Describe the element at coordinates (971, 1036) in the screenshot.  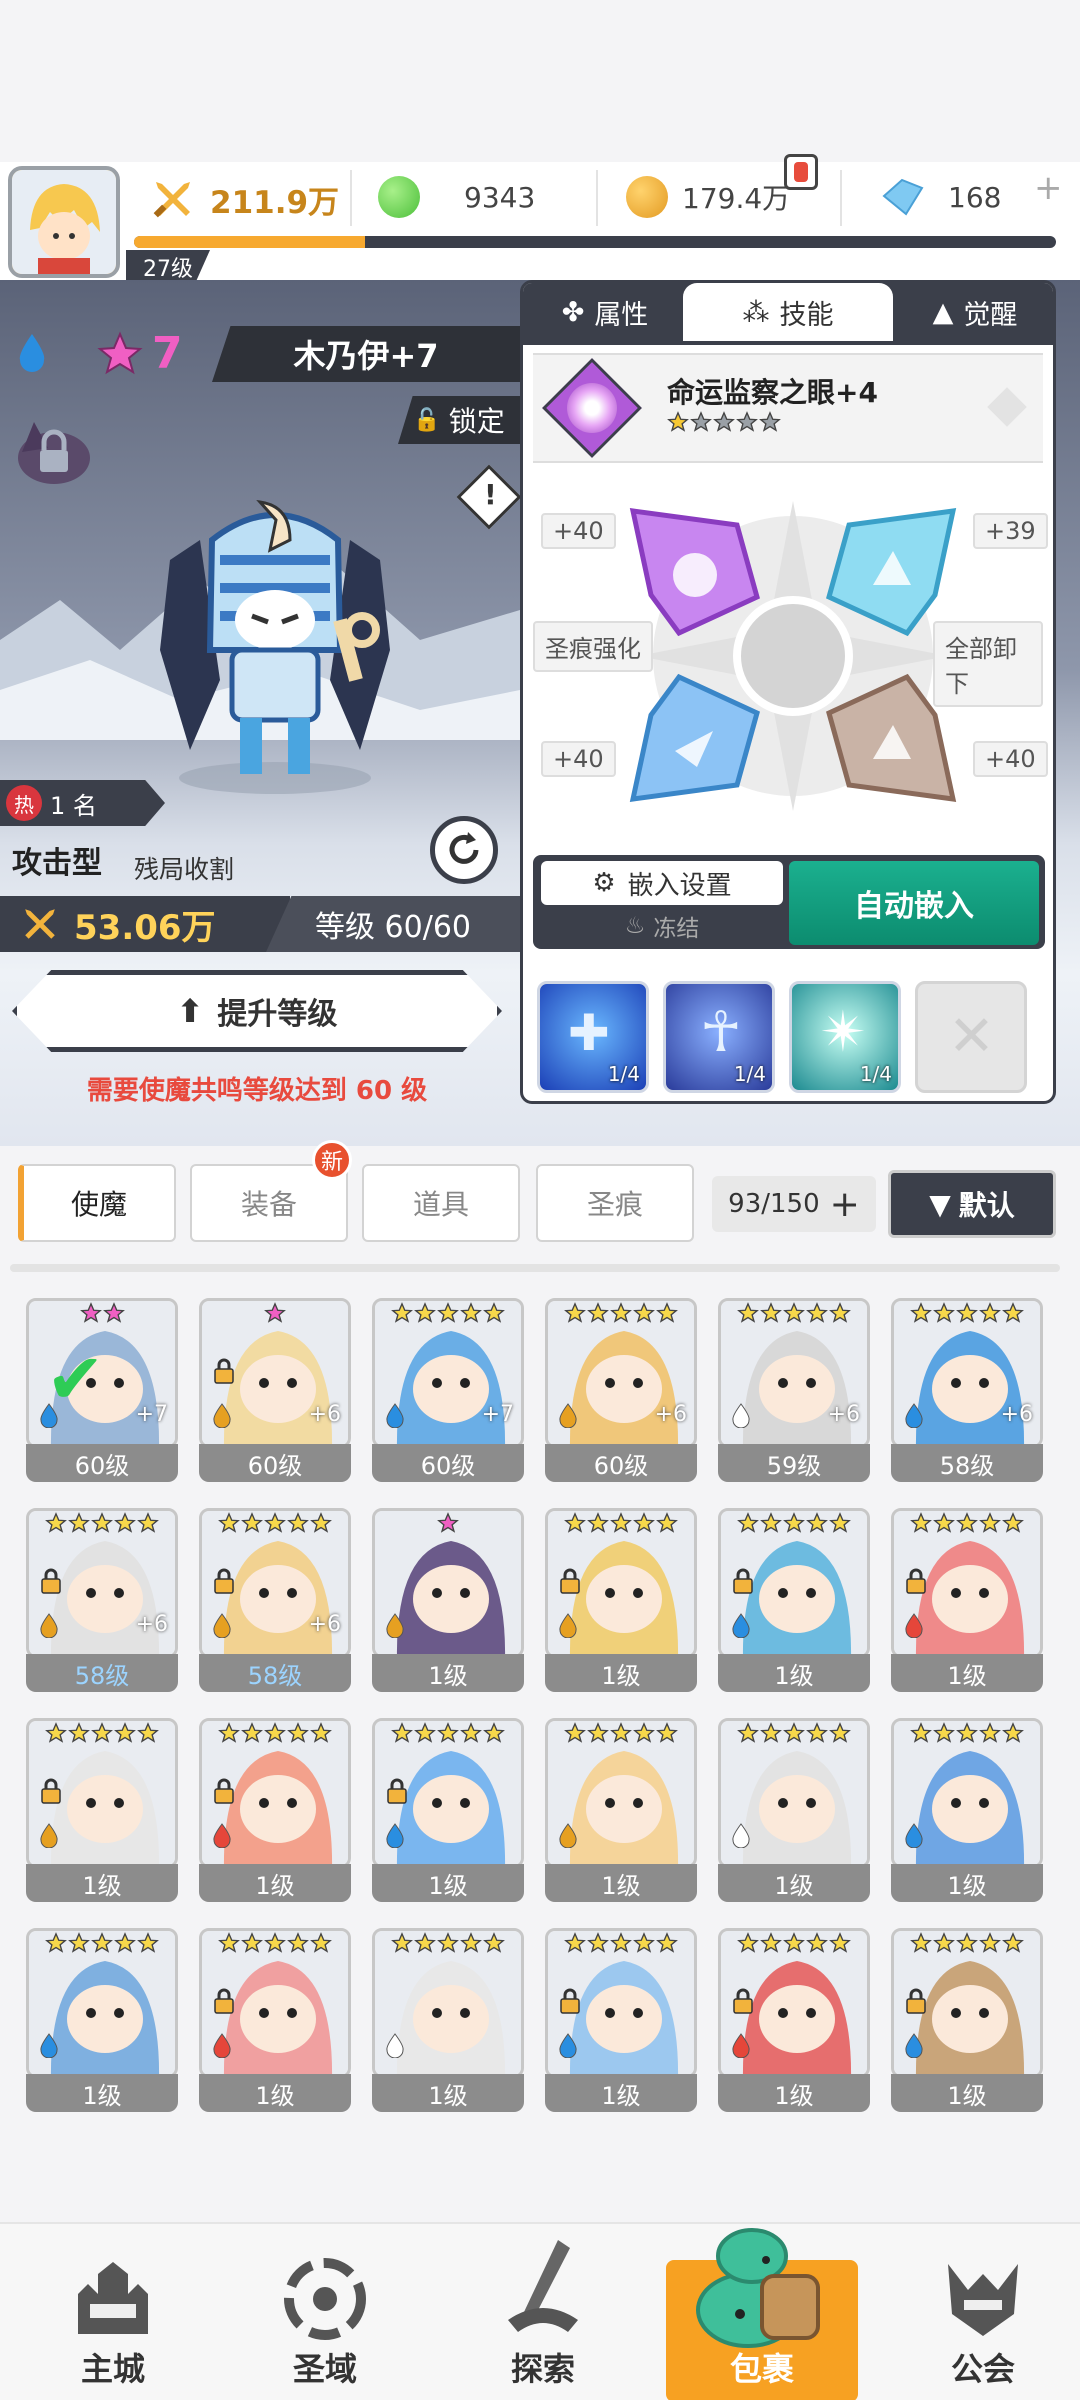
I see `empty-slot-icon: ✕` at that location.